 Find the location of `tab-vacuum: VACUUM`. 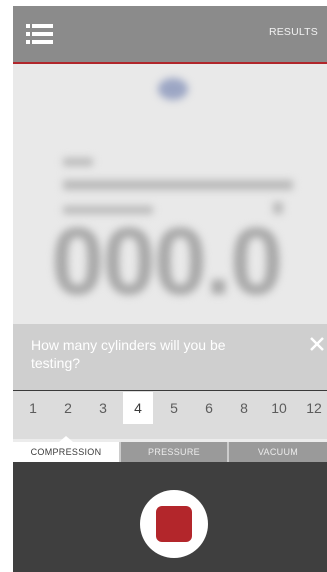

tab-vacuum: VACUUM is located at coordinates (278, 452).